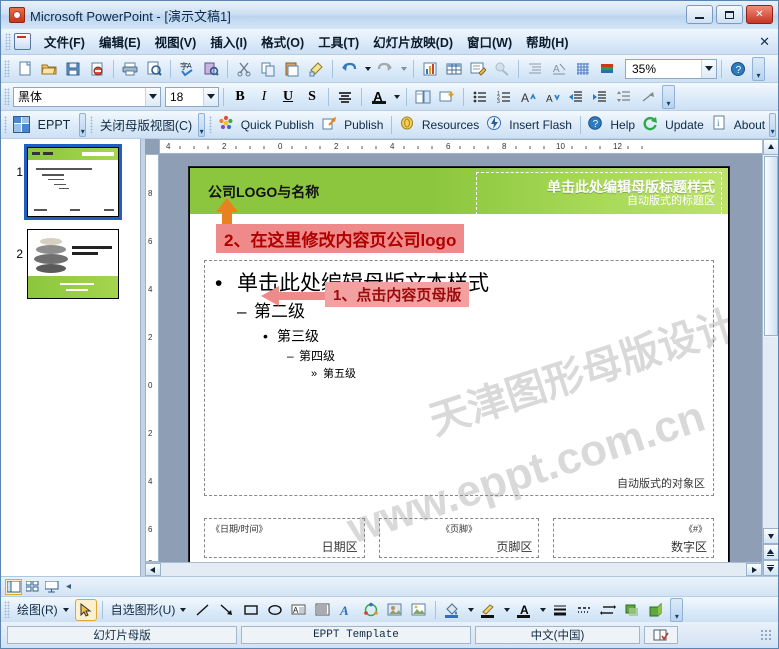 The width and height of the screenshot is (779, 649). I want to click on vertical-scrollbar-thumb, so click(770, 246).